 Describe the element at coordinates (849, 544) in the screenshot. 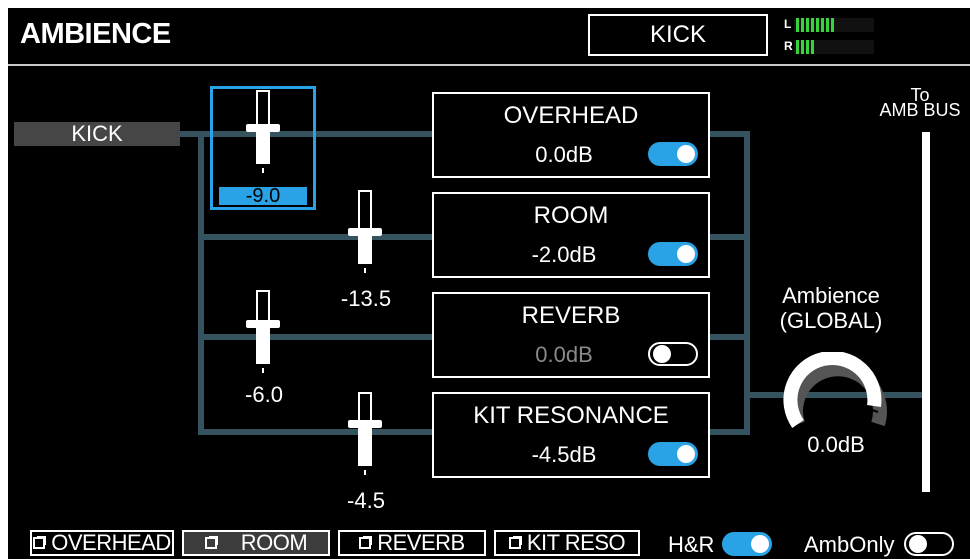

I see `amb-only-label: AmbOnly` at that location.